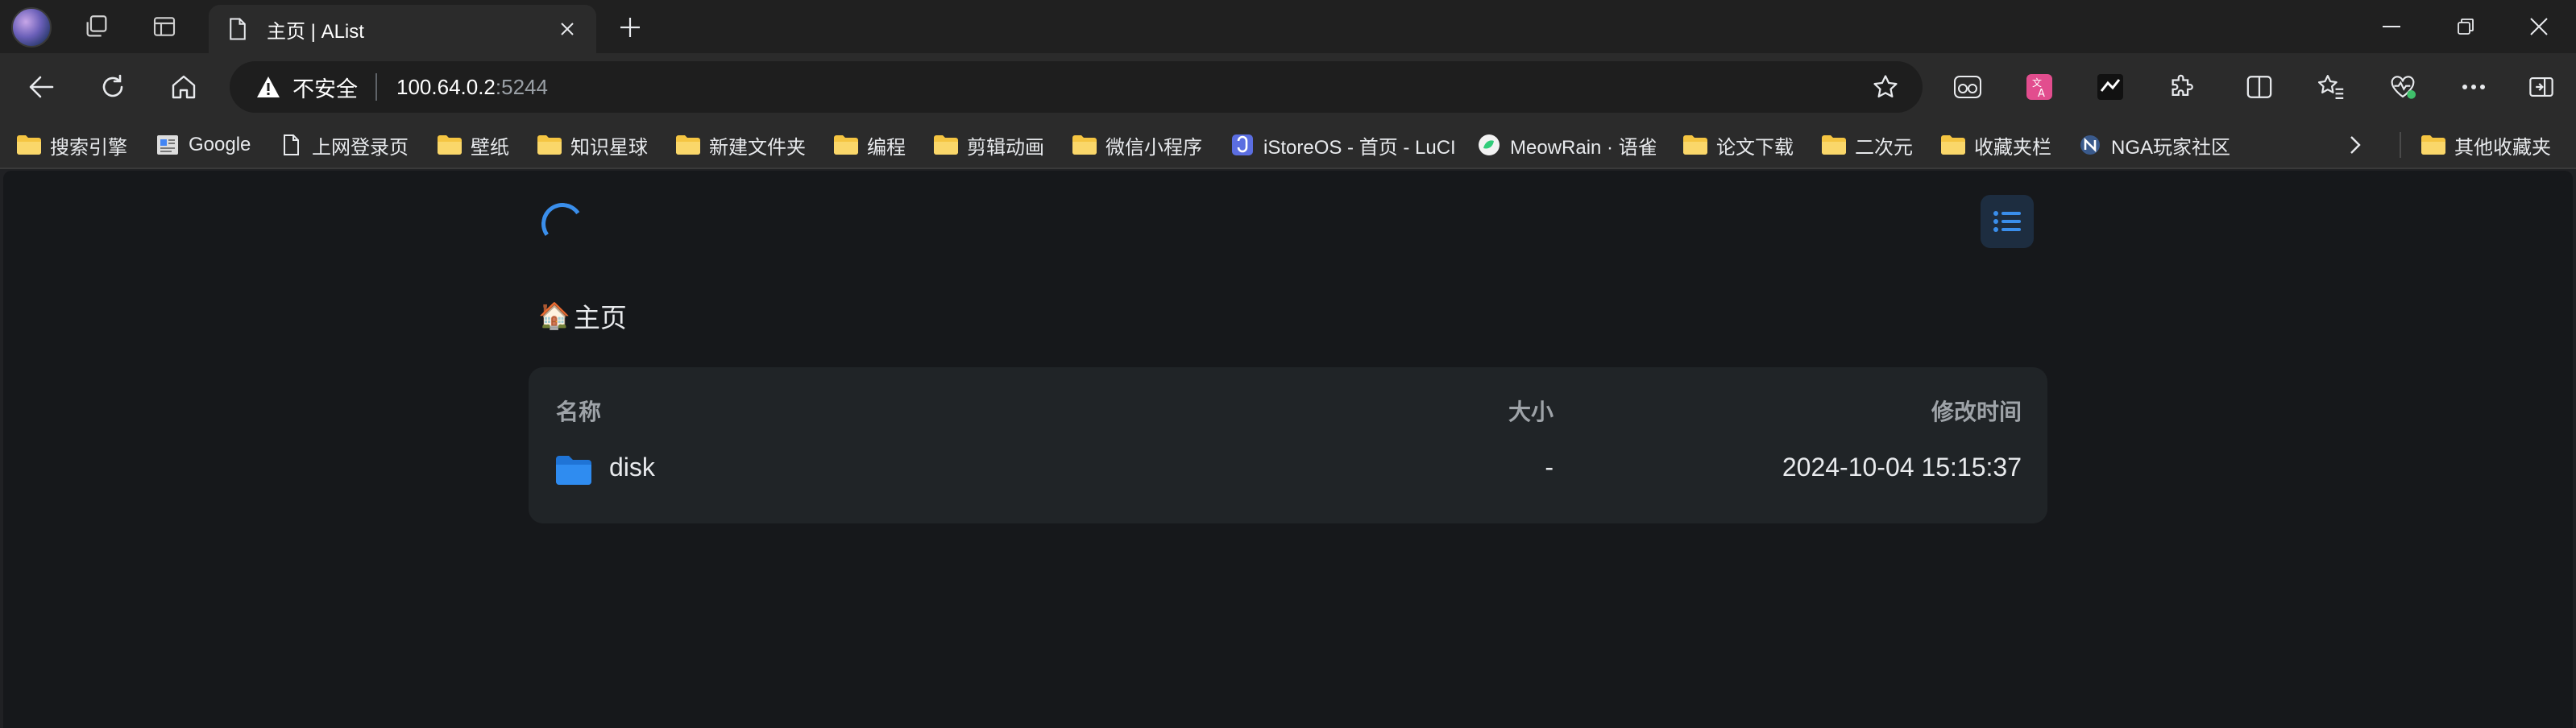 This screenshot has height=728, width=2576. I want to click on bookmark-label: 知识星球, so click(609, 148).